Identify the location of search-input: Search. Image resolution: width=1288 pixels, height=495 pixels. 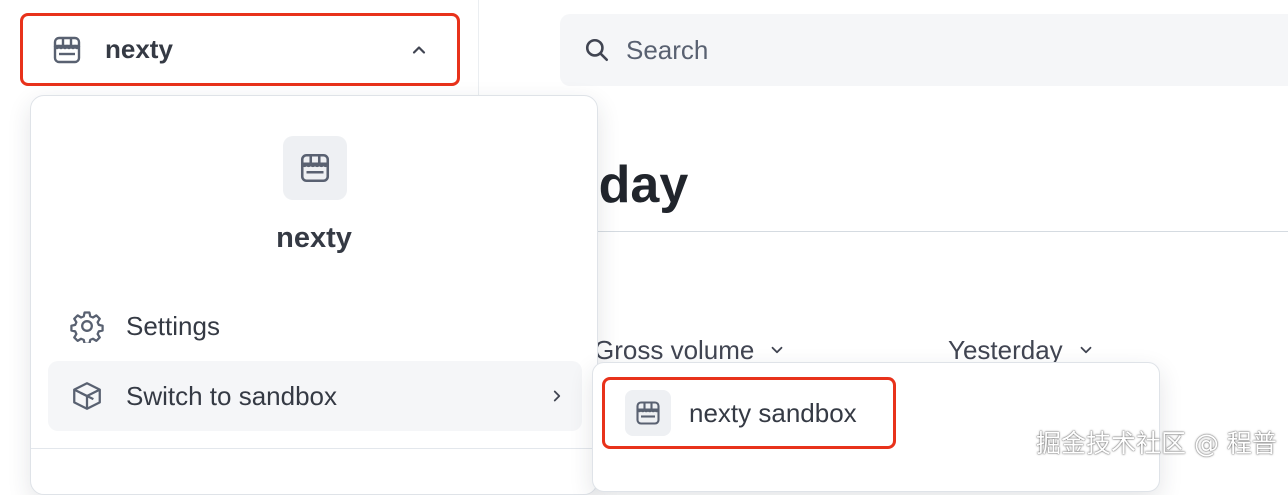
(924, 50).